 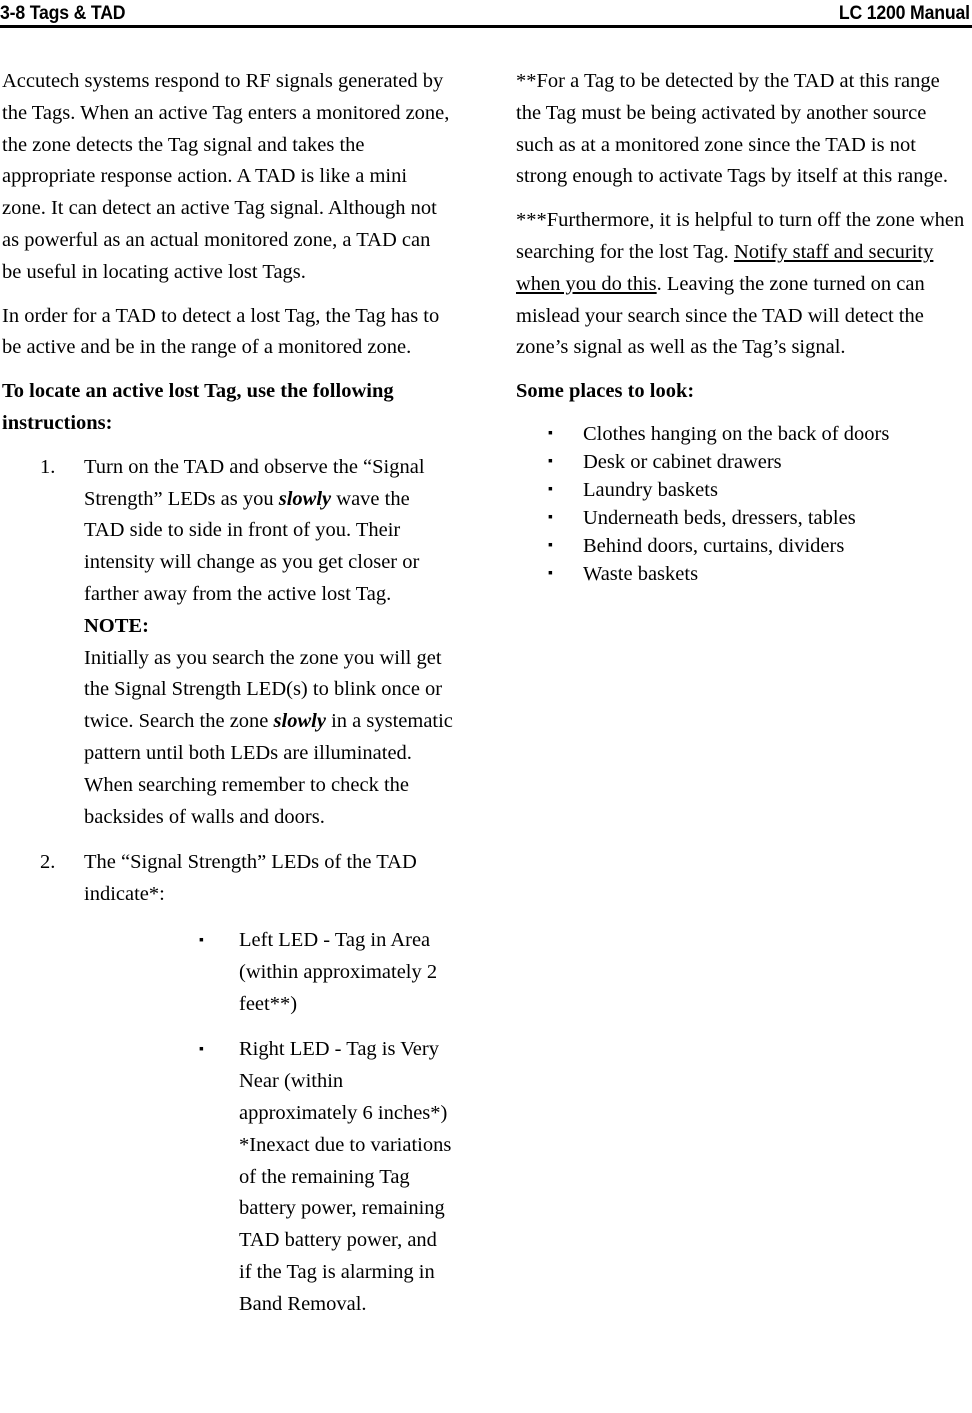 What do you see at coordinates (299, 721) in the screenshot?
I see `step-1-note-emphasis-slowly: slowly` at bounding box center [299, 721].